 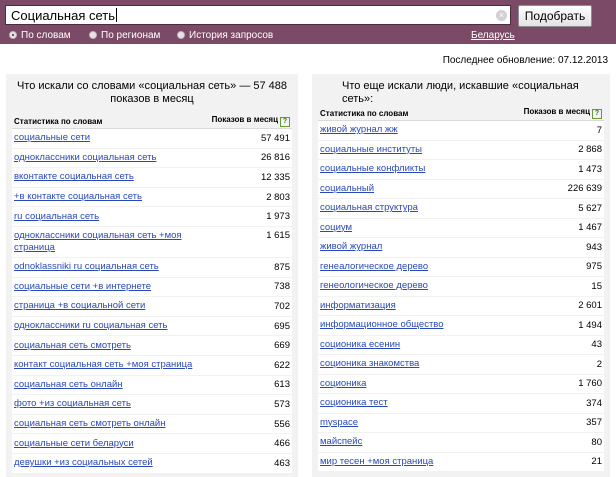 What do you see at coordinates (461, 462) in the screenshot?
I see `table-row: мир тесен +моя страница 21` at bounding box center [461, 462].